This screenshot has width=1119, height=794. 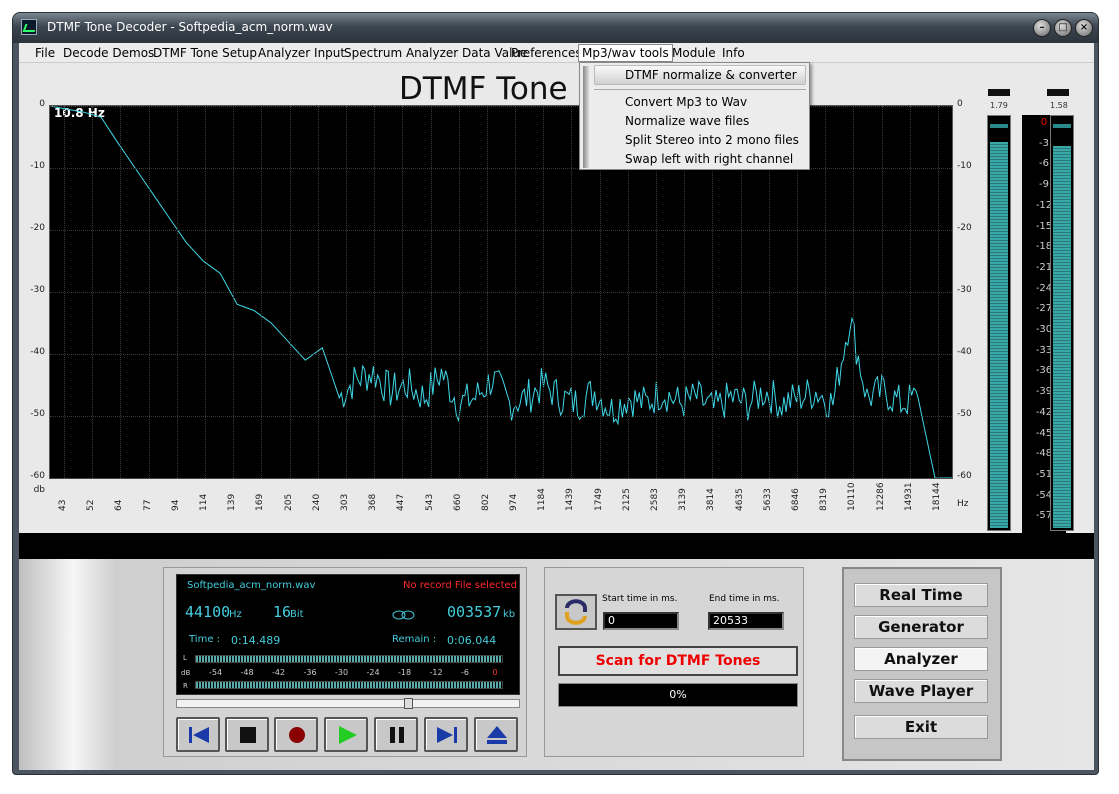 What do you see at coordinates (921, 595) in the screenshot?
I see `real-time-button: Real Time` at bounding box center [921, 595].